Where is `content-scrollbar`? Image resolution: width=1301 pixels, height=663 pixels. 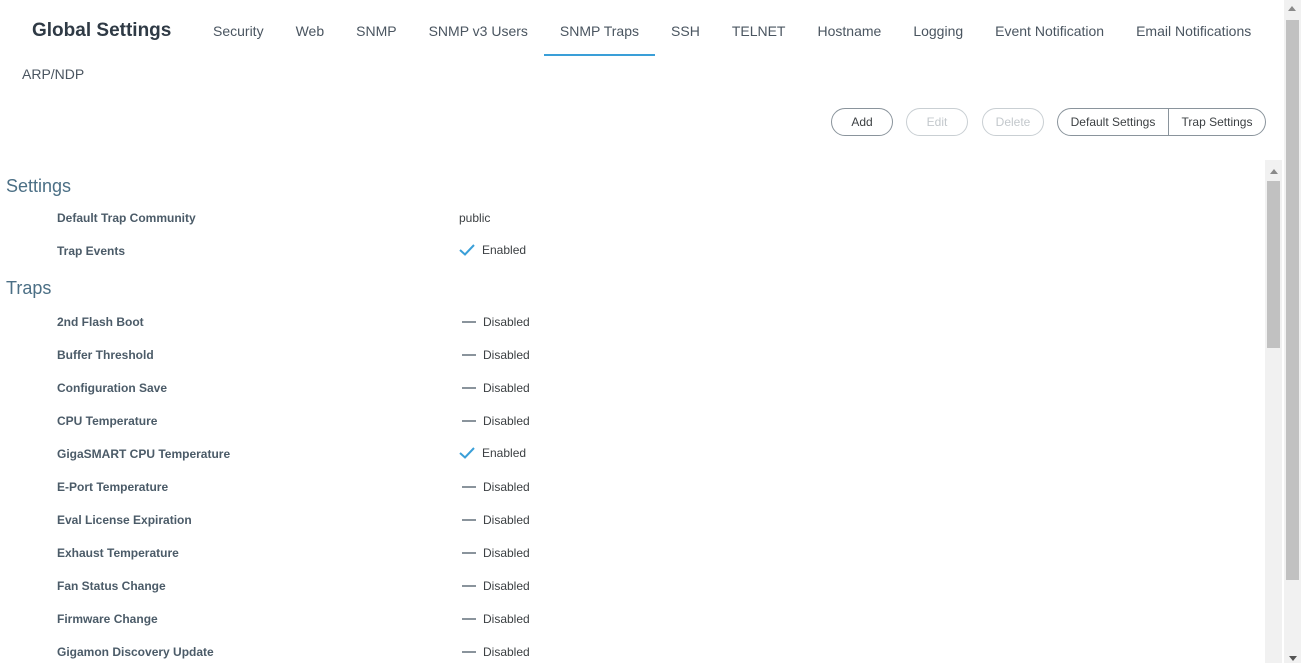 content-scrollbar is located at coordinates (1273, 411).